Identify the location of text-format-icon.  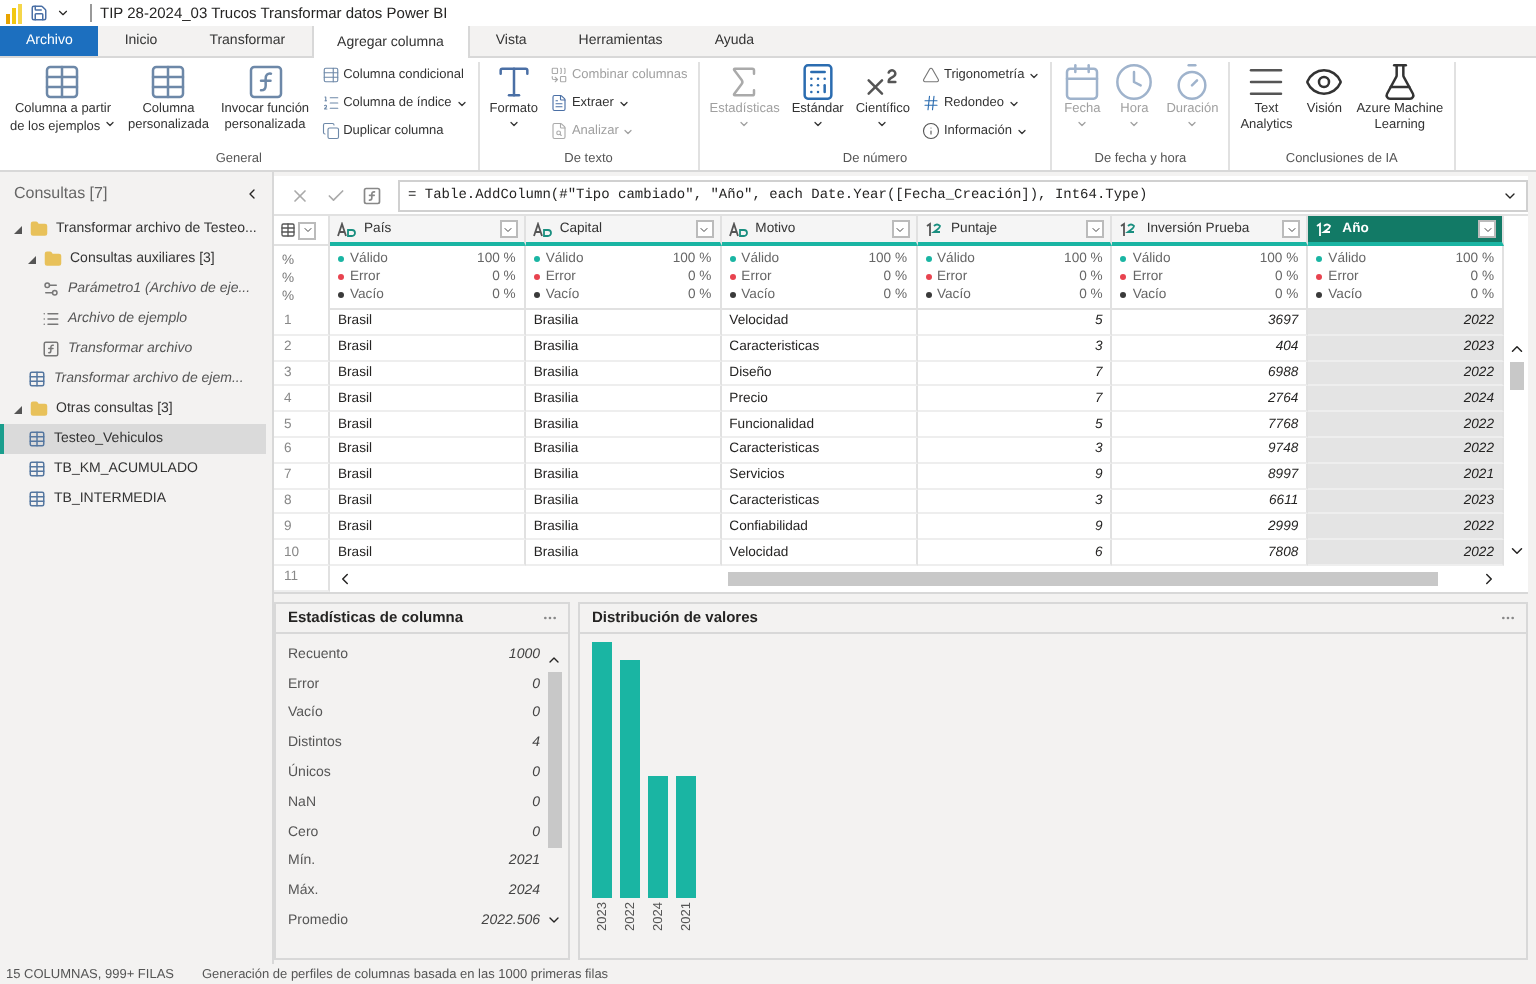
(513, 82).